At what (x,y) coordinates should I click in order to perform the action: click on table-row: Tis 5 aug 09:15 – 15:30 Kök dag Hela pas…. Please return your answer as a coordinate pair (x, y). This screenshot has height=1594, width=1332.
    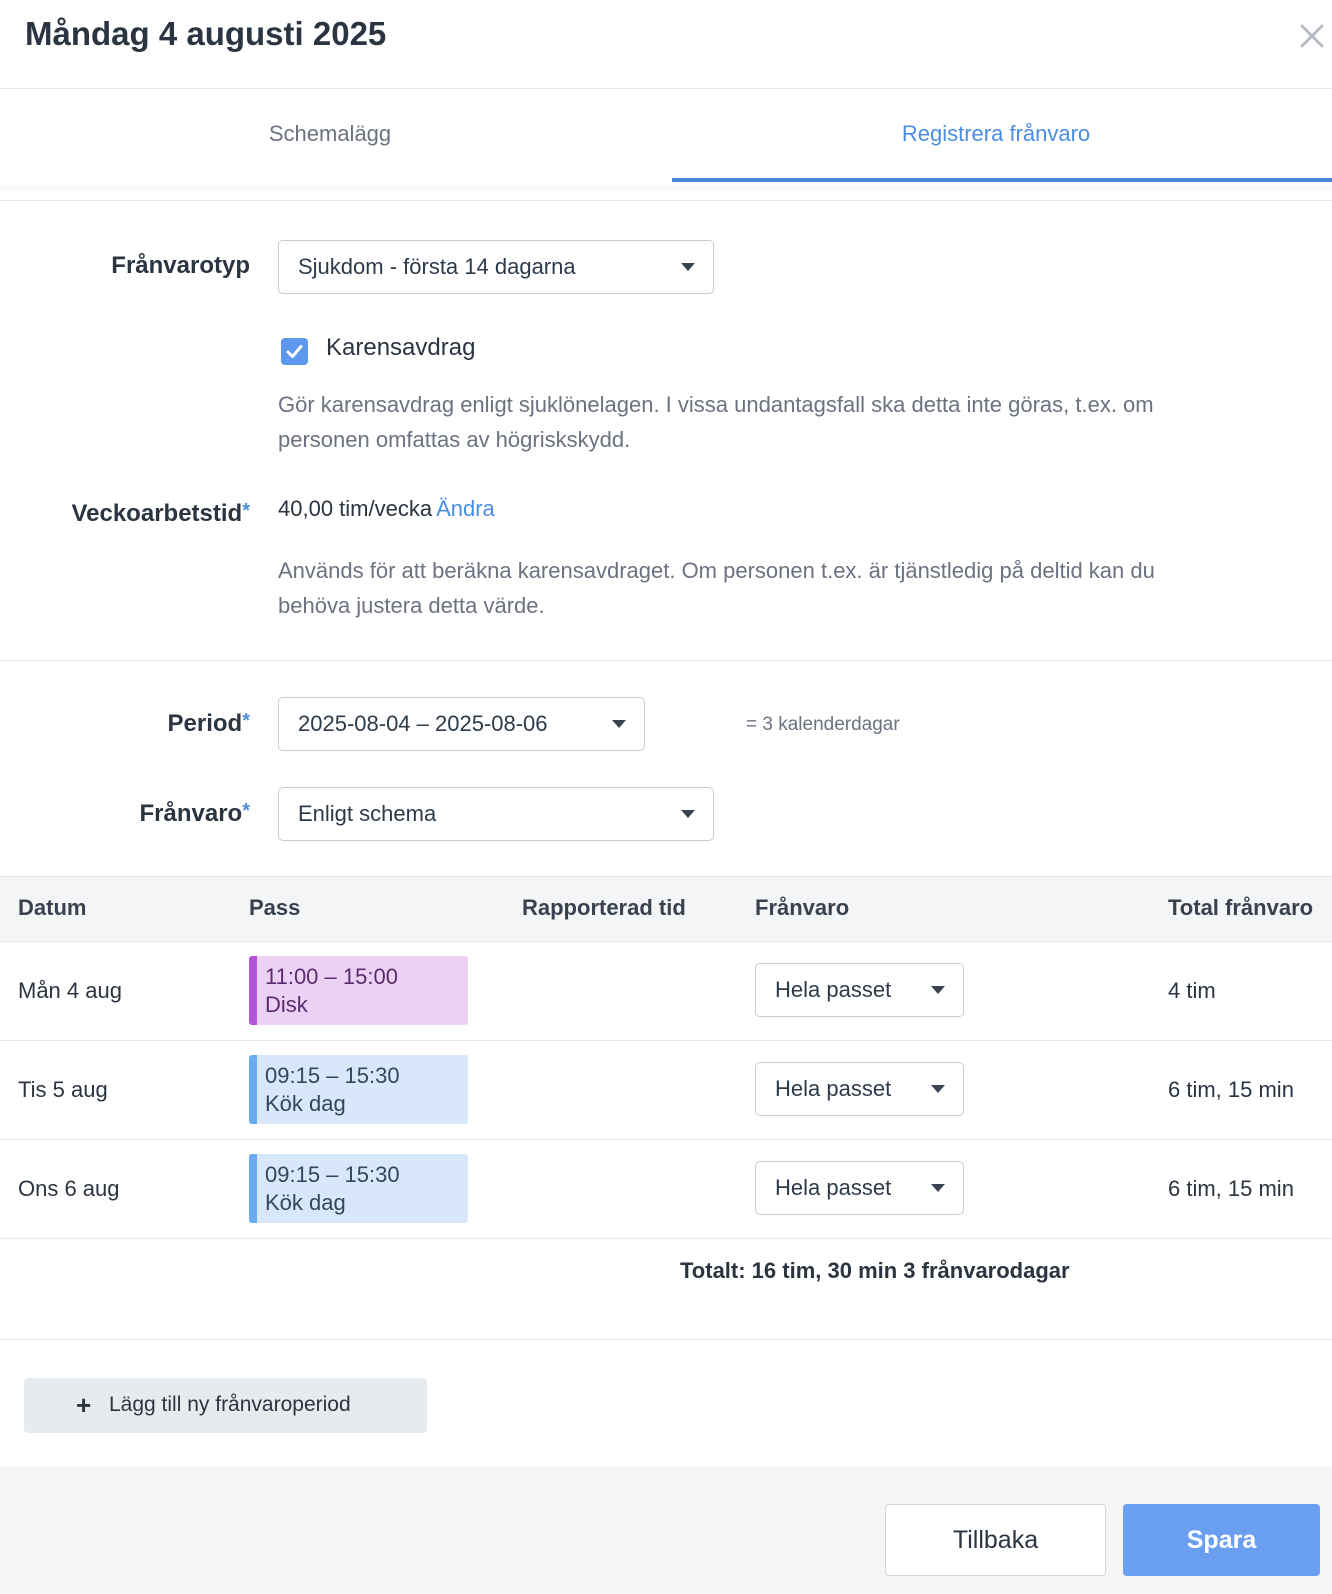
    Looking at the image, I should click on (666, 1090).